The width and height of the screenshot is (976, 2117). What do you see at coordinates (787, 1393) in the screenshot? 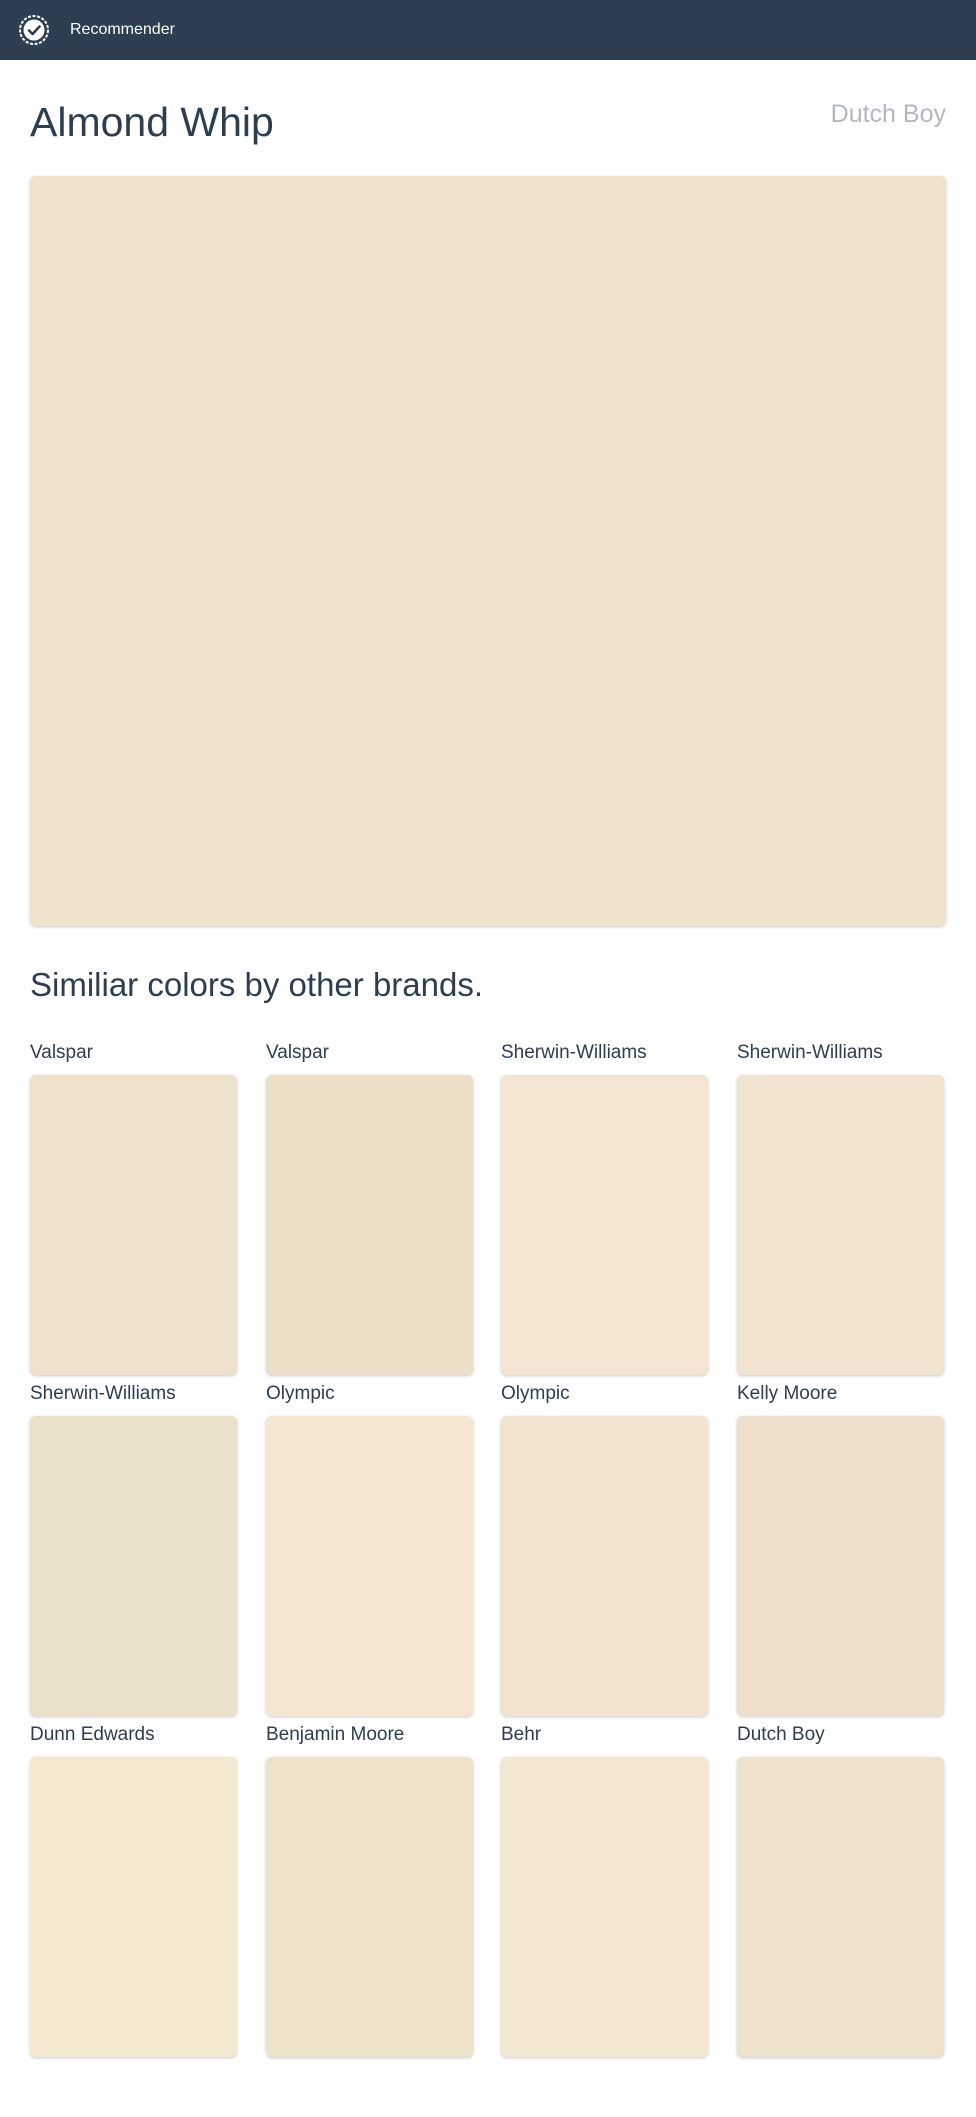
I see `similar-color-brand: Kelly Moore` at bounding box center [787, 1393].